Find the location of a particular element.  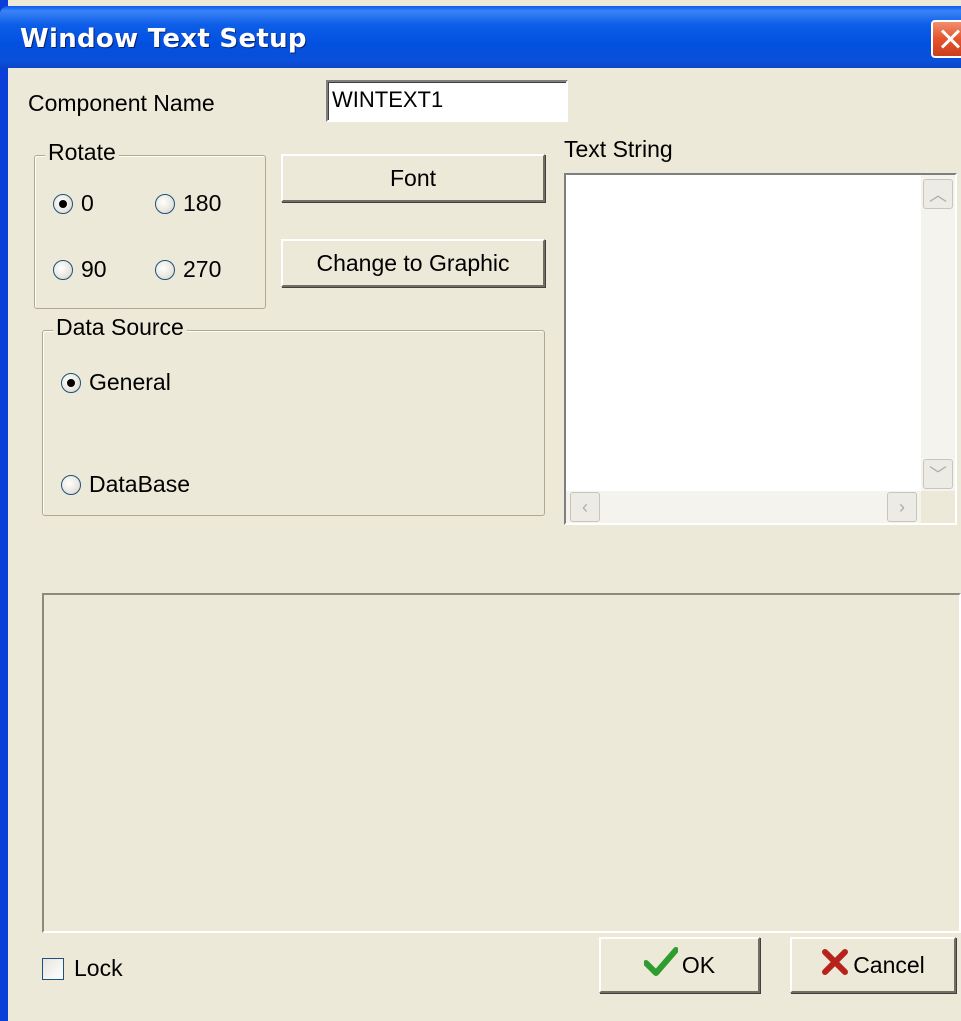

rotate-180-radio: 180 is located at coordinates (188, 203).